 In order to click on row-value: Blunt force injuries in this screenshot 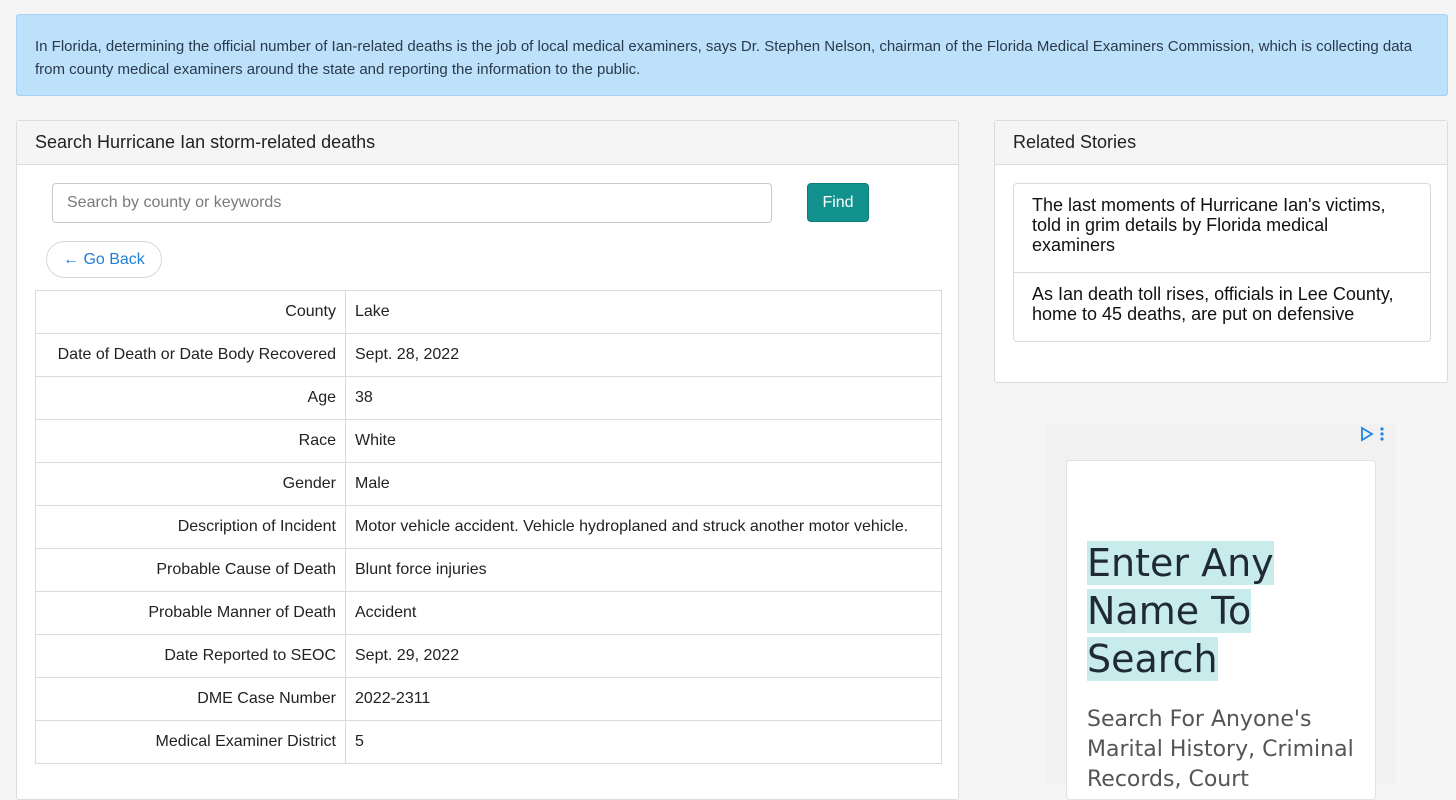, I will do `click(643, 570)`.